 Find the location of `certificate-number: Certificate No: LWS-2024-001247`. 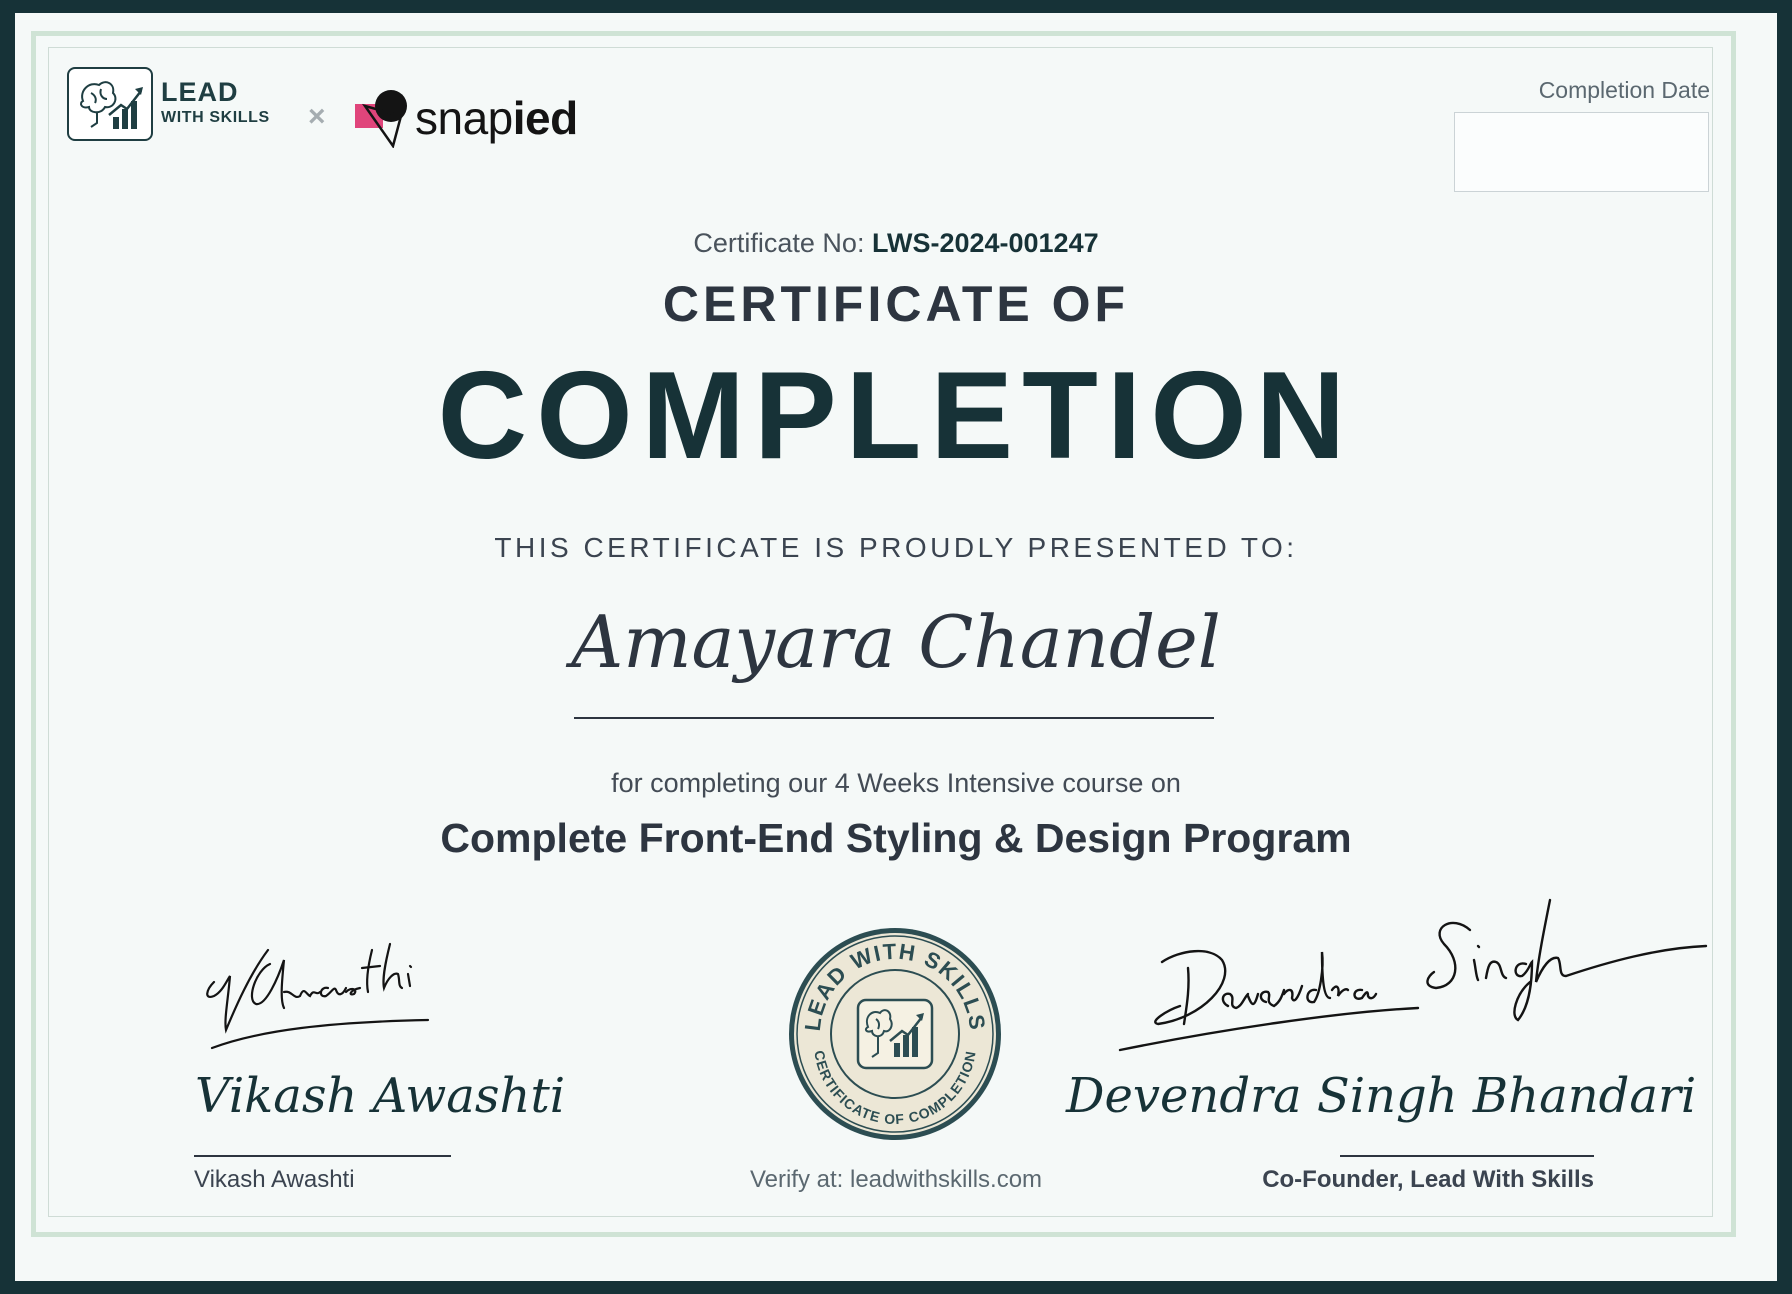

certificate-number: Certificate No: LWS-2024-001247 is located at coordinates (896, 243).